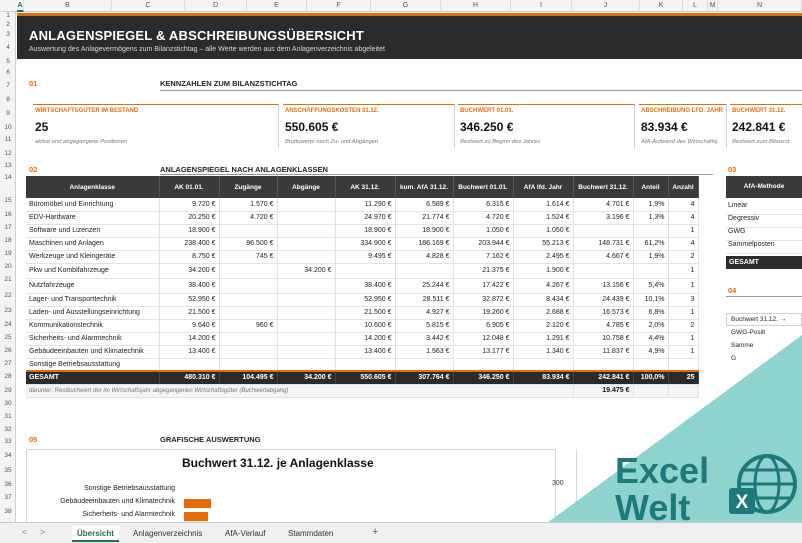 The height and width of the screenshot is (543, 802). Describe the element at coordinates (8, 376) in the screenshot. I see `row-header-28: 28` at that location.